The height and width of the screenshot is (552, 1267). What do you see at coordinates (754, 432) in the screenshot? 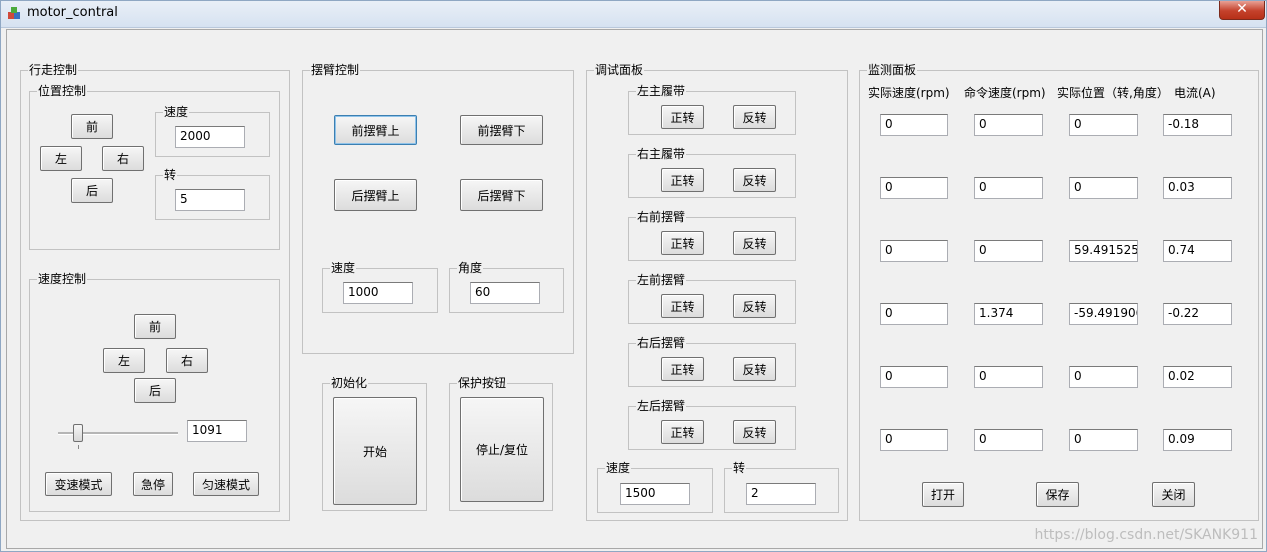
I see `left-rear-arm-reverse-button: 反转` at bounding box center [754, 432].